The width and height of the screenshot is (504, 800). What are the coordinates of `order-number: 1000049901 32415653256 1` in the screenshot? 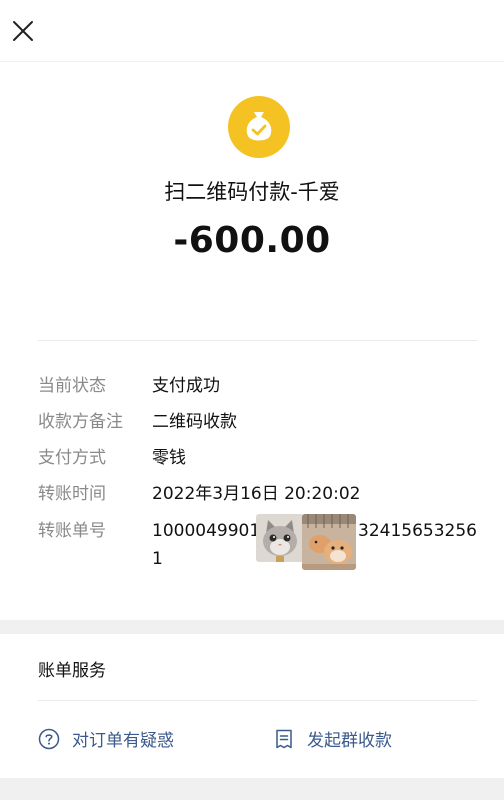 It's located at (314, 546).